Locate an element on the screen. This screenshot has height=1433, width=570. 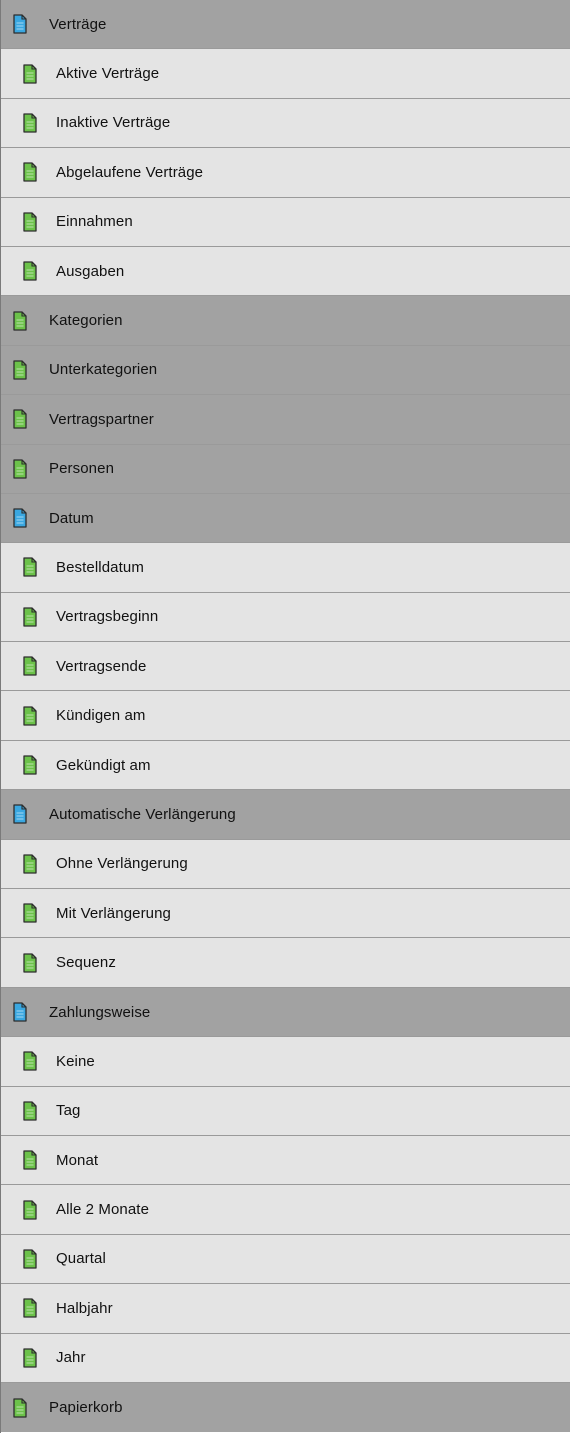
tree-item-label: Unterkategorien is located at coordinates (103, 370).